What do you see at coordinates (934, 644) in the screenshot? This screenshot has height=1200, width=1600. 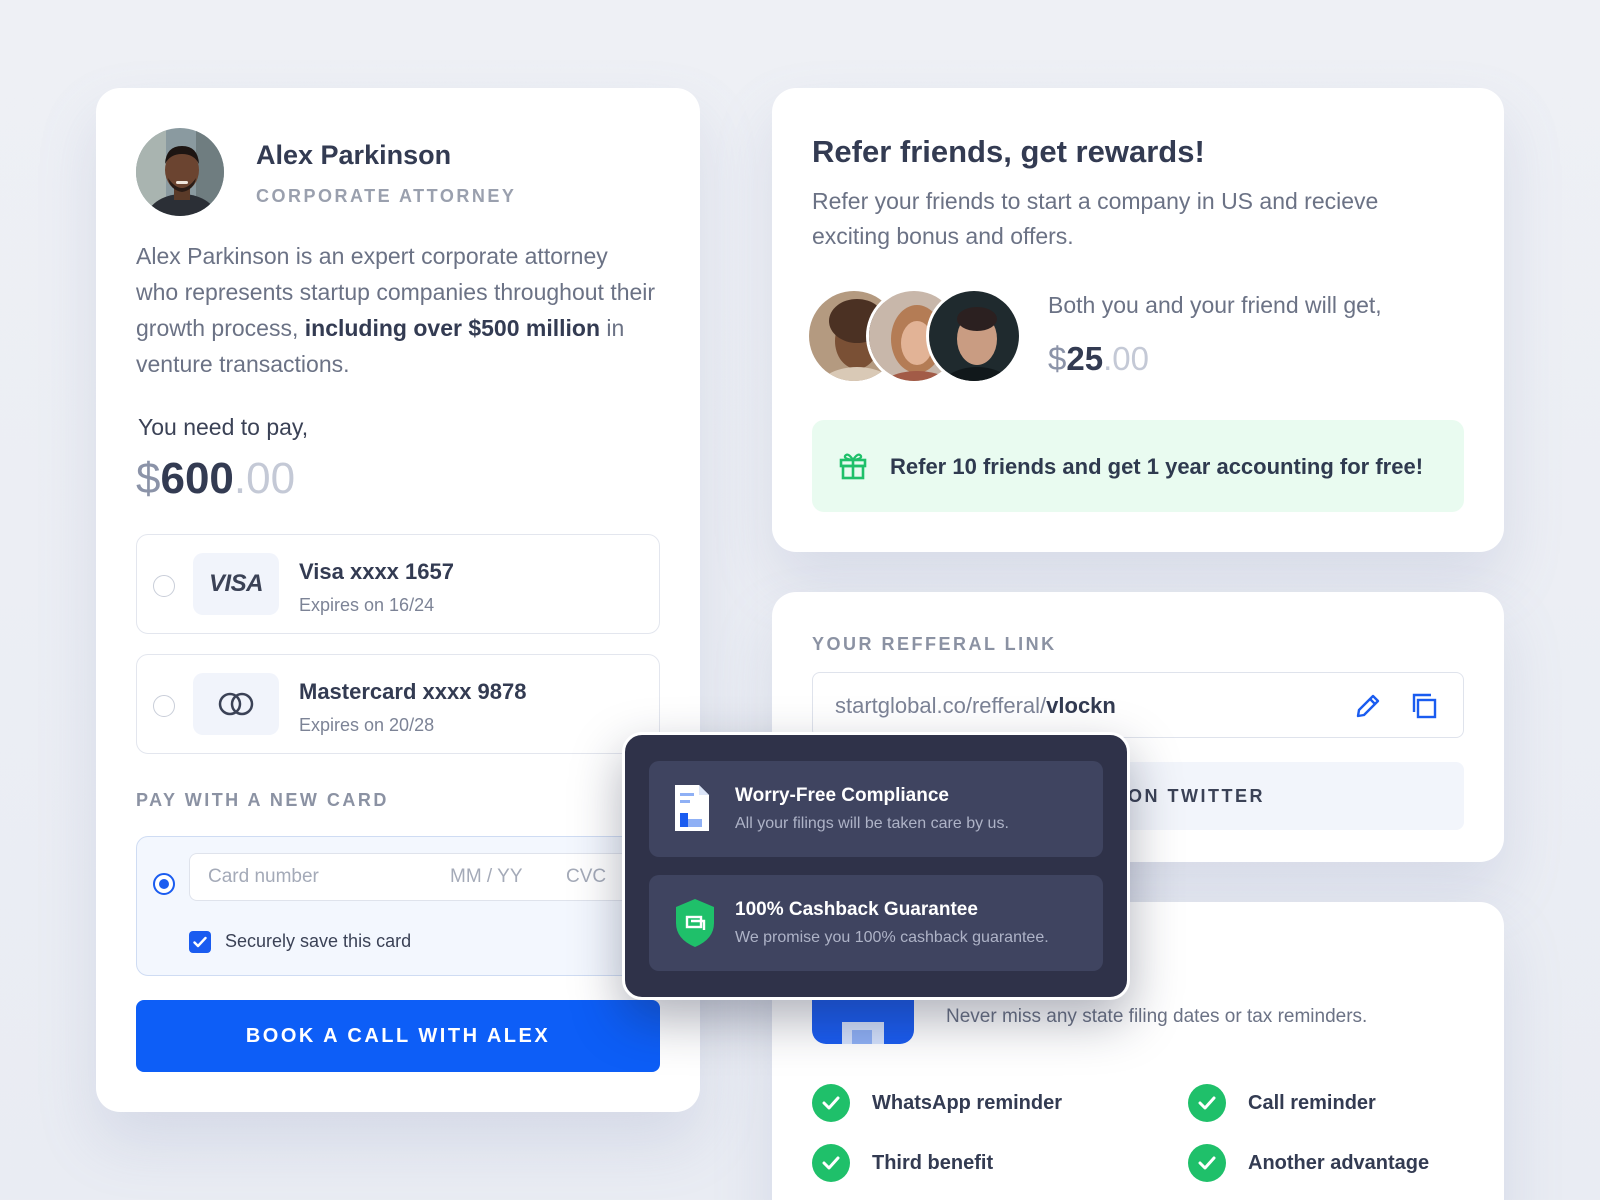 I see `referral-link-label: YOUR REFFERAL LINK` at bounding box center [934, 644].